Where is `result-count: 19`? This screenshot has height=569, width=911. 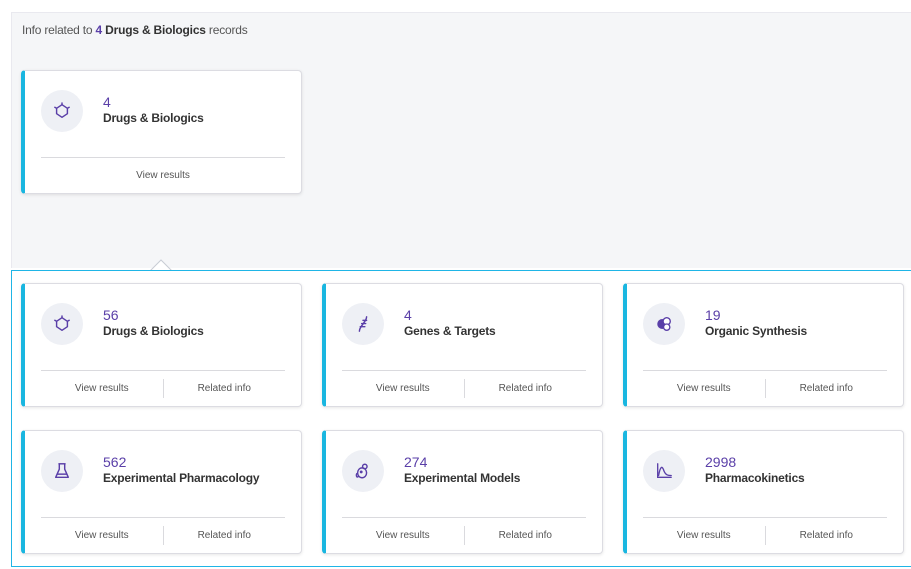
result-count: 19 is located at coordinates (713, 315).